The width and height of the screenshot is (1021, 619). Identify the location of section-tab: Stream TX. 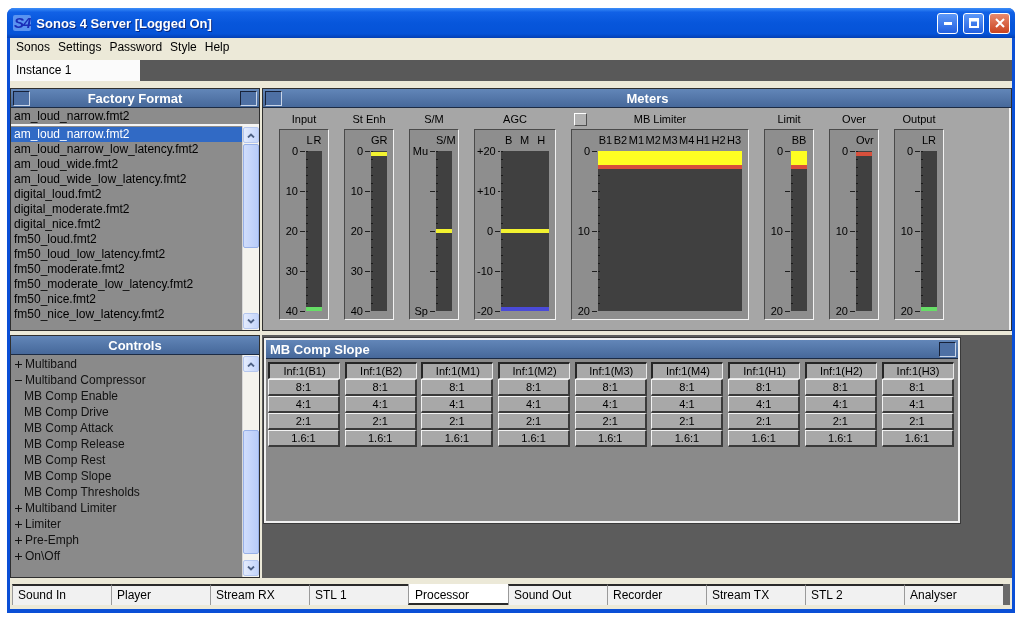
(755, 594).